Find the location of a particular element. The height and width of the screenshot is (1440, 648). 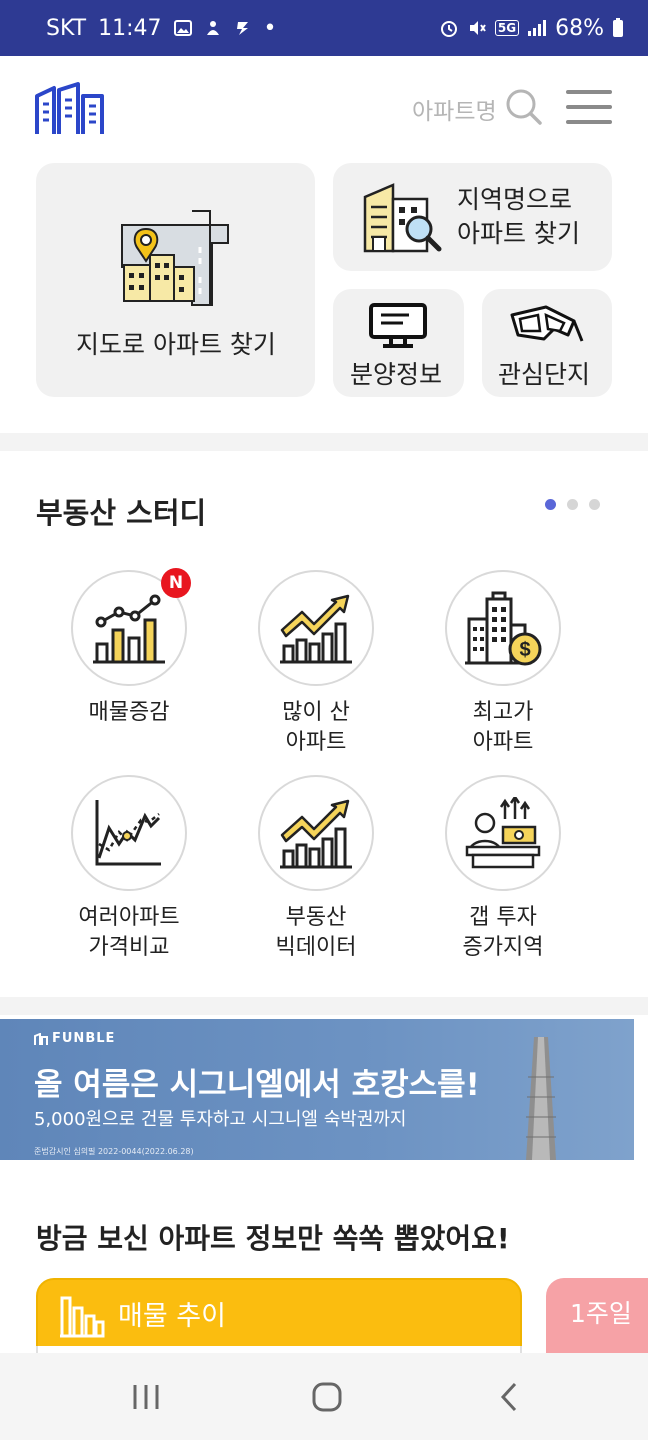

favorites-card: 관심단지 is located at coordinates (547, 343).